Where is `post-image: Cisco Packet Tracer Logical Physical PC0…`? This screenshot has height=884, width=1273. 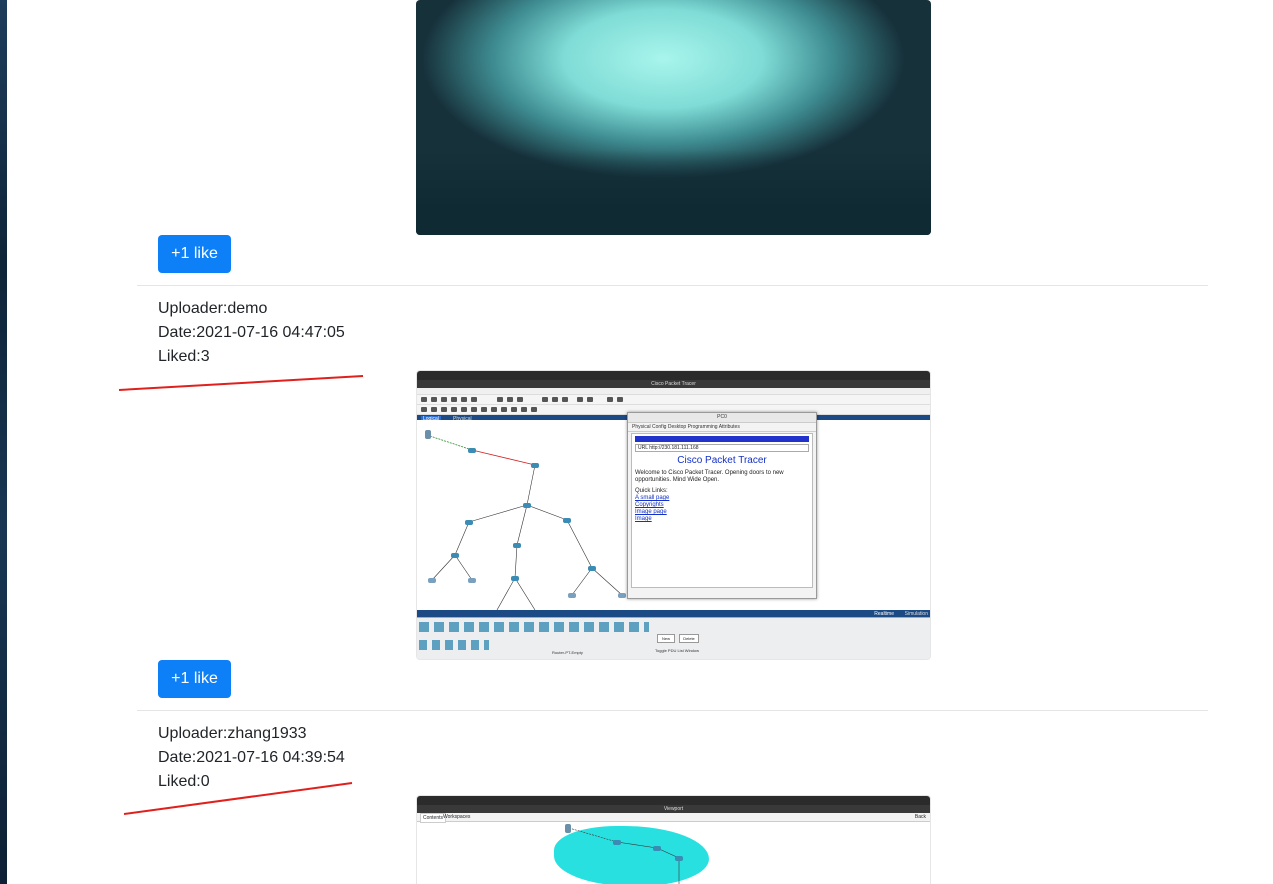
post-image: Cisco Packet Tracer Logical Physical PC0… is located at coordinates (673, 515).